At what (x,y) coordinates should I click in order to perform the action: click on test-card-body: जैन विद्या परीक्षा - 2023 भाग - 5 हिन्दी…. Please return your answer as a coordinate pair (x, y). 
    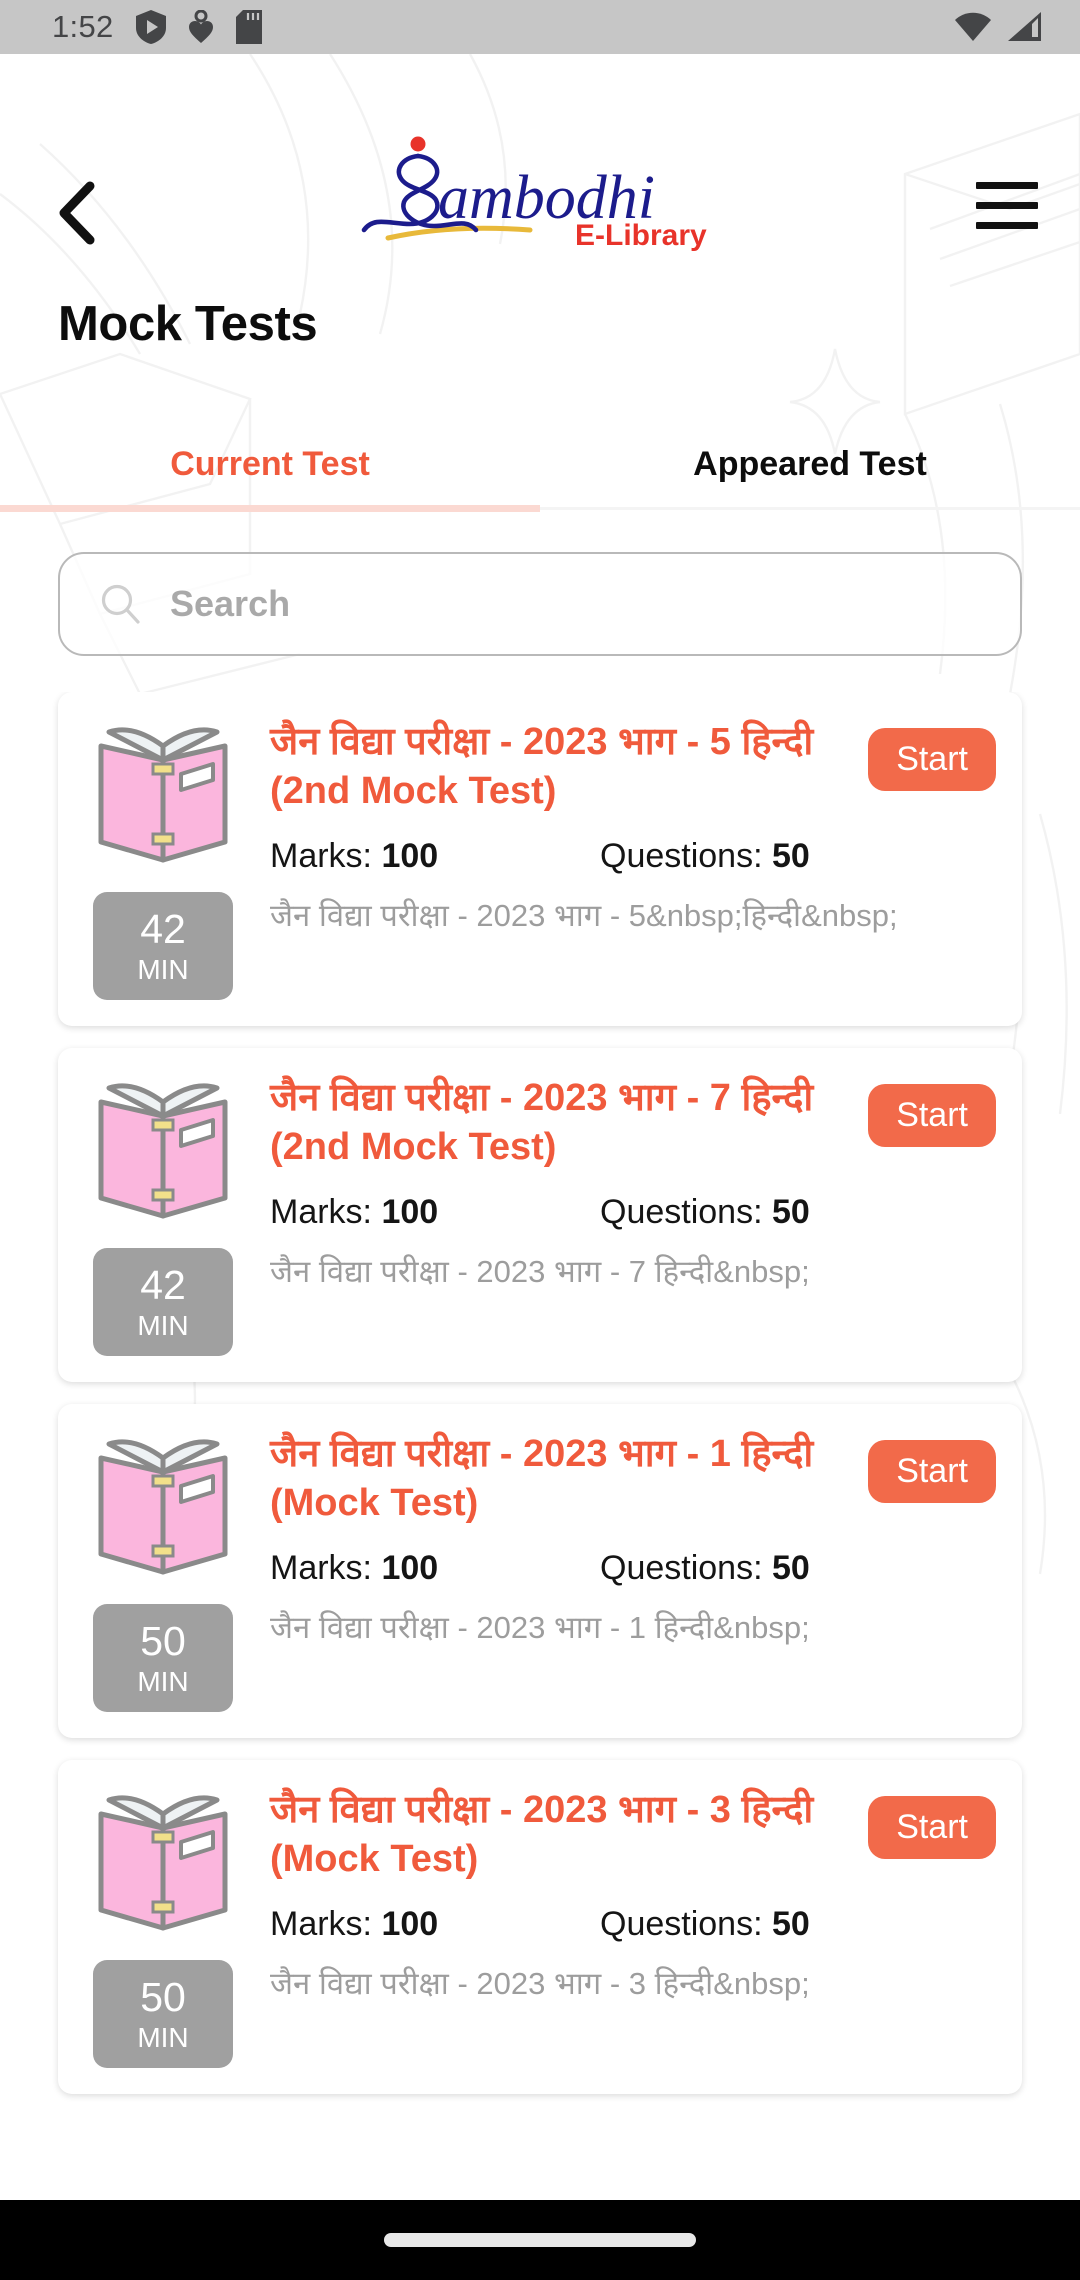
    Looking at the image, I should click on (619, 828).